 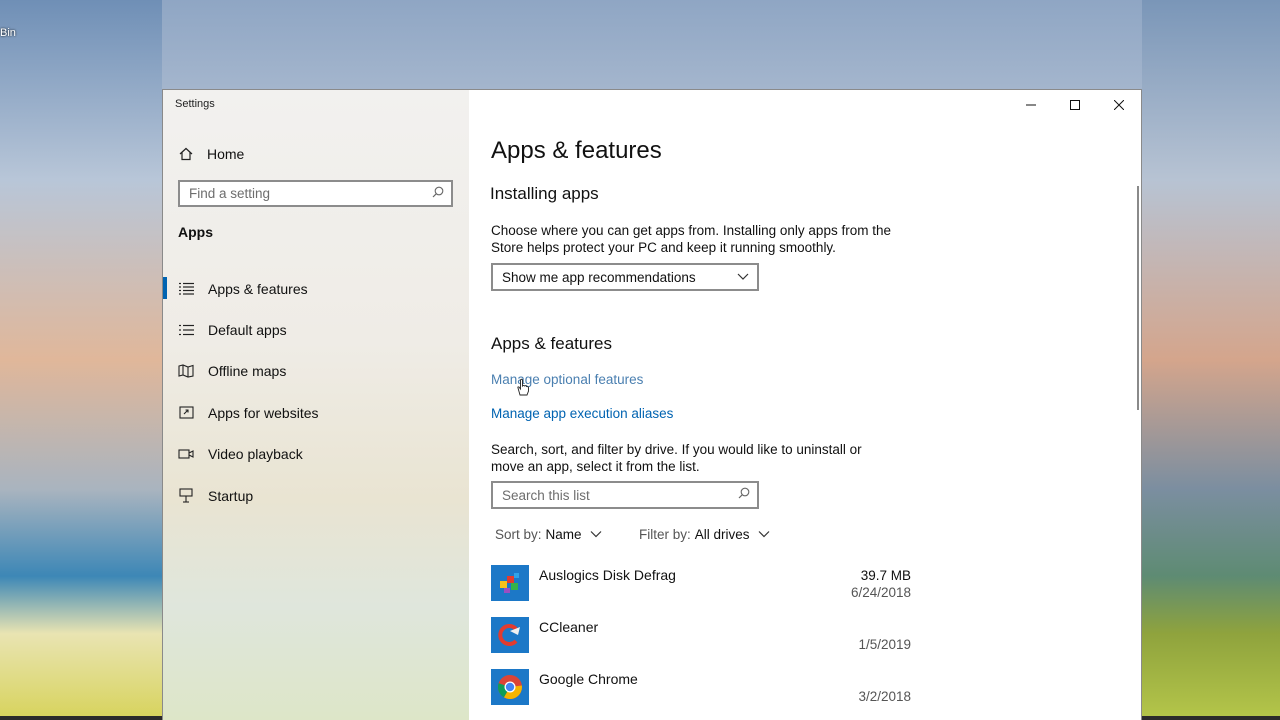 I want to click on minimize-button, so click(x=1031, y=105).